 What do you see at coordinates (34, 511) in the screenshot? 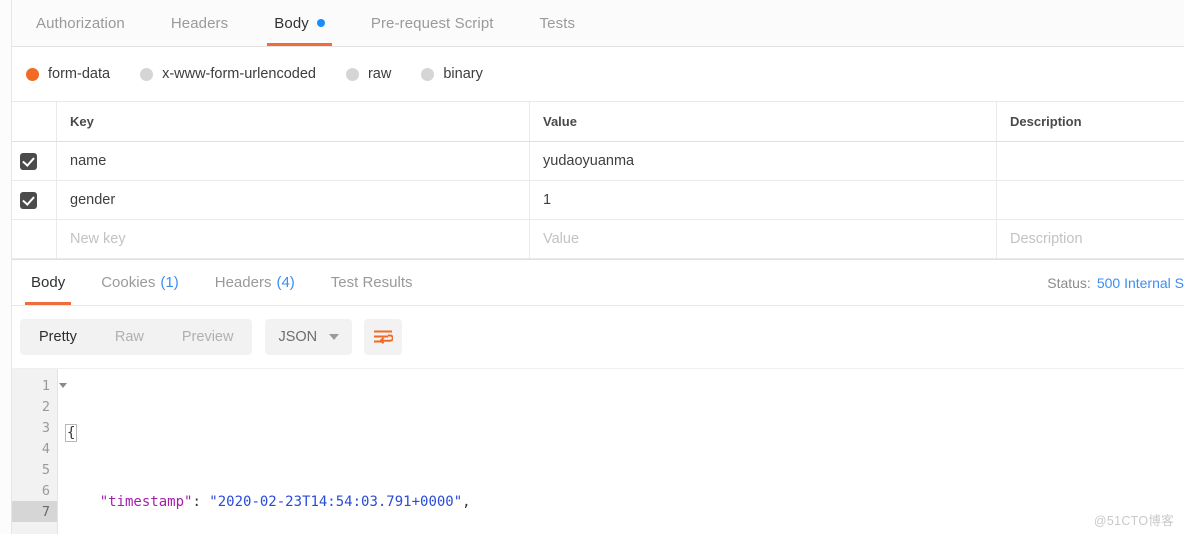
I see `line-number: 7` at bounding box center [34, 511].